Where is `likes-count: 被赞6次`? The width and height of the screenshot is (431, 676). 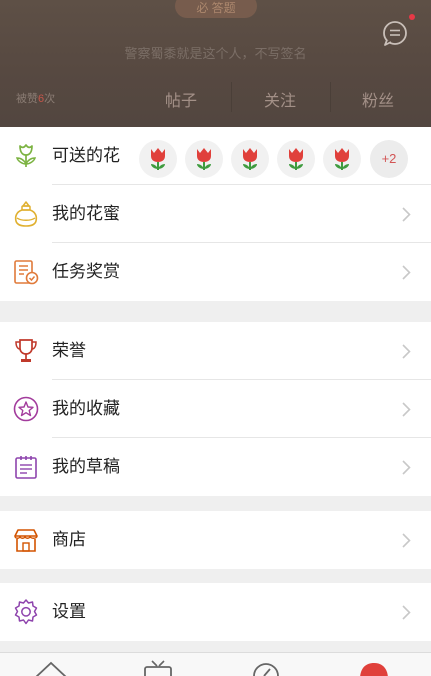 likes-count: 被赞6次 is located at coordinates (36, 99).